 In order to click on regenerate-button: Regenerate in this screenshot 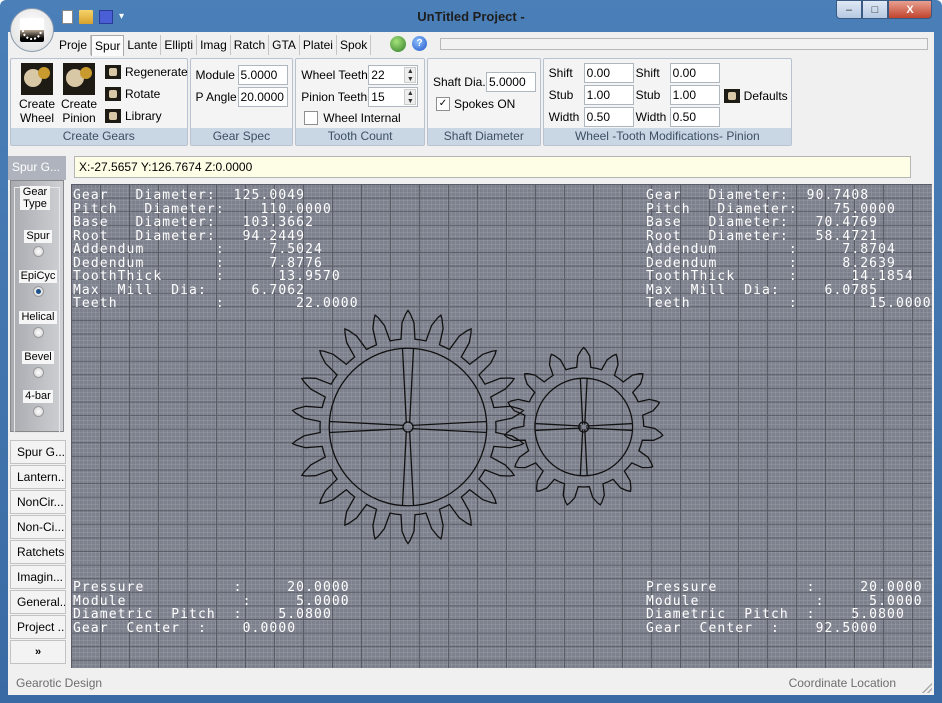, I will do `click(146, 72)`.